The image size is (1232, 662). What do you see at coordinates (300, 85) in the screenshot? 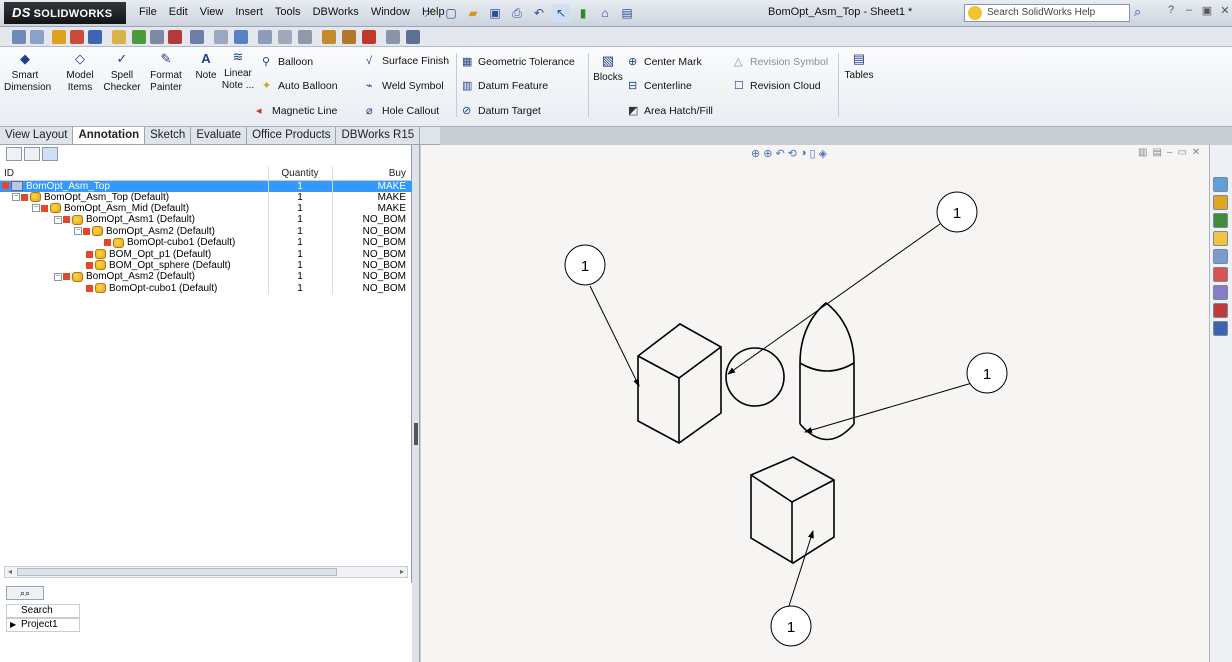
I see `auto-balloon-button: ✦ Auto Balloon` at bounding box center [300, 85].